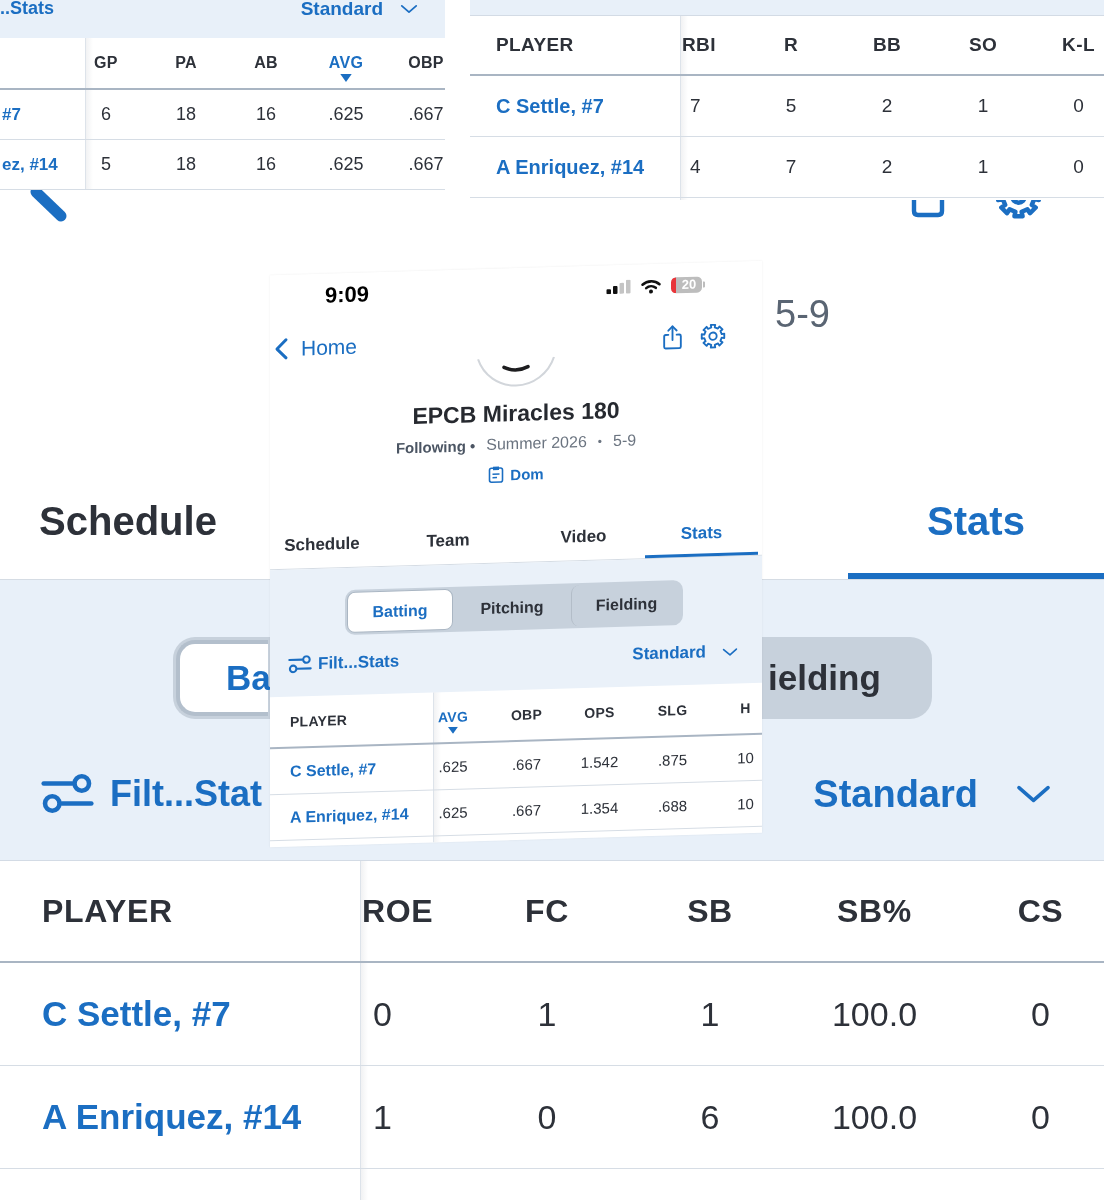 The height and width of the screenshot is (1200, 1104). What do you see at coordinates (583, 538) in the screenshot?
I see `tab: Video` at bounding box center [583, 538].